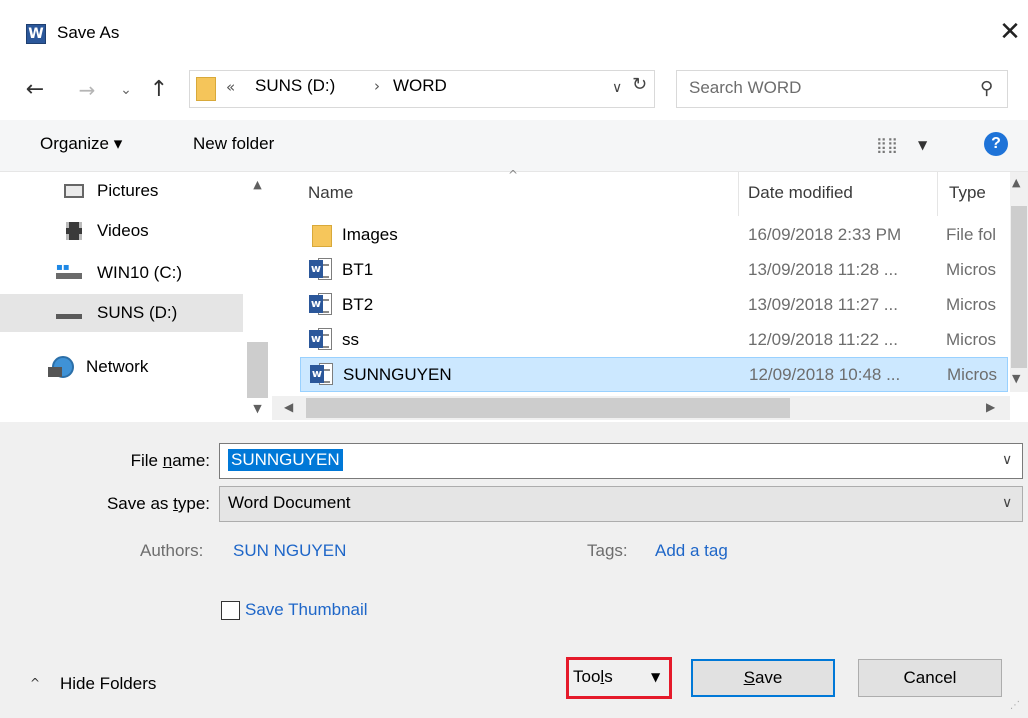 The image size is (1028, 718). Describe the element at coordinates (763, 678) in the screenshot. I see `save-button: Save` at that location.